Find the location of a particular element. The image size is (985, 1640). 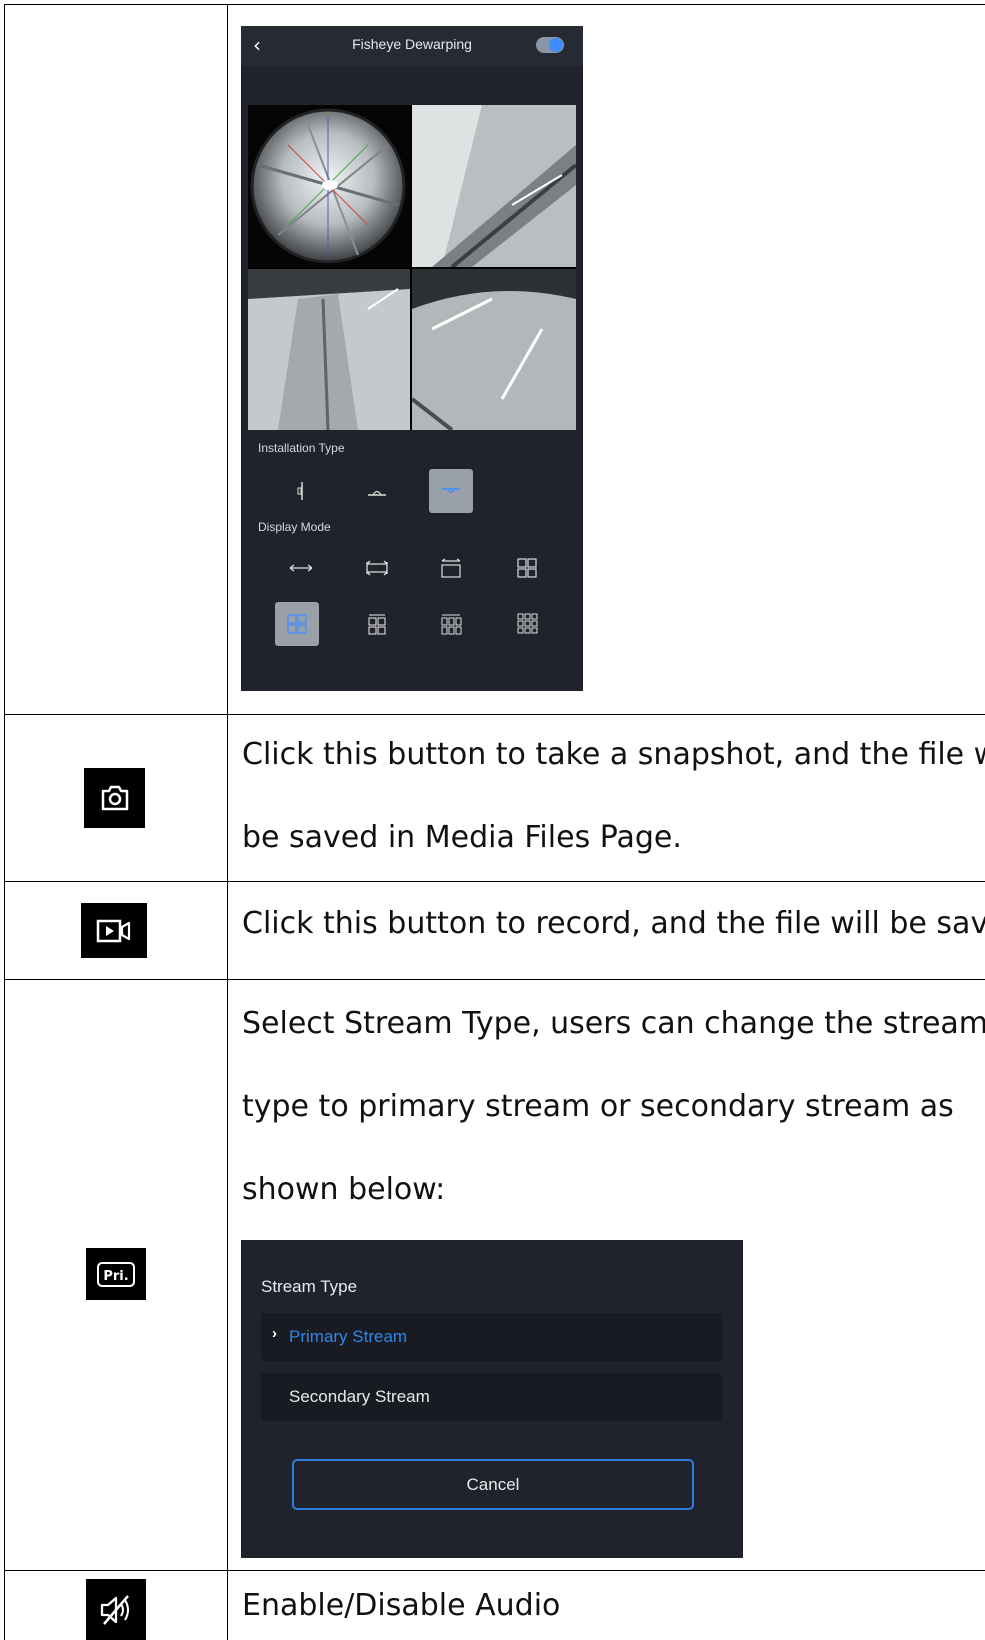

ceiling-mount-icon is located at coordinates (377, 493).